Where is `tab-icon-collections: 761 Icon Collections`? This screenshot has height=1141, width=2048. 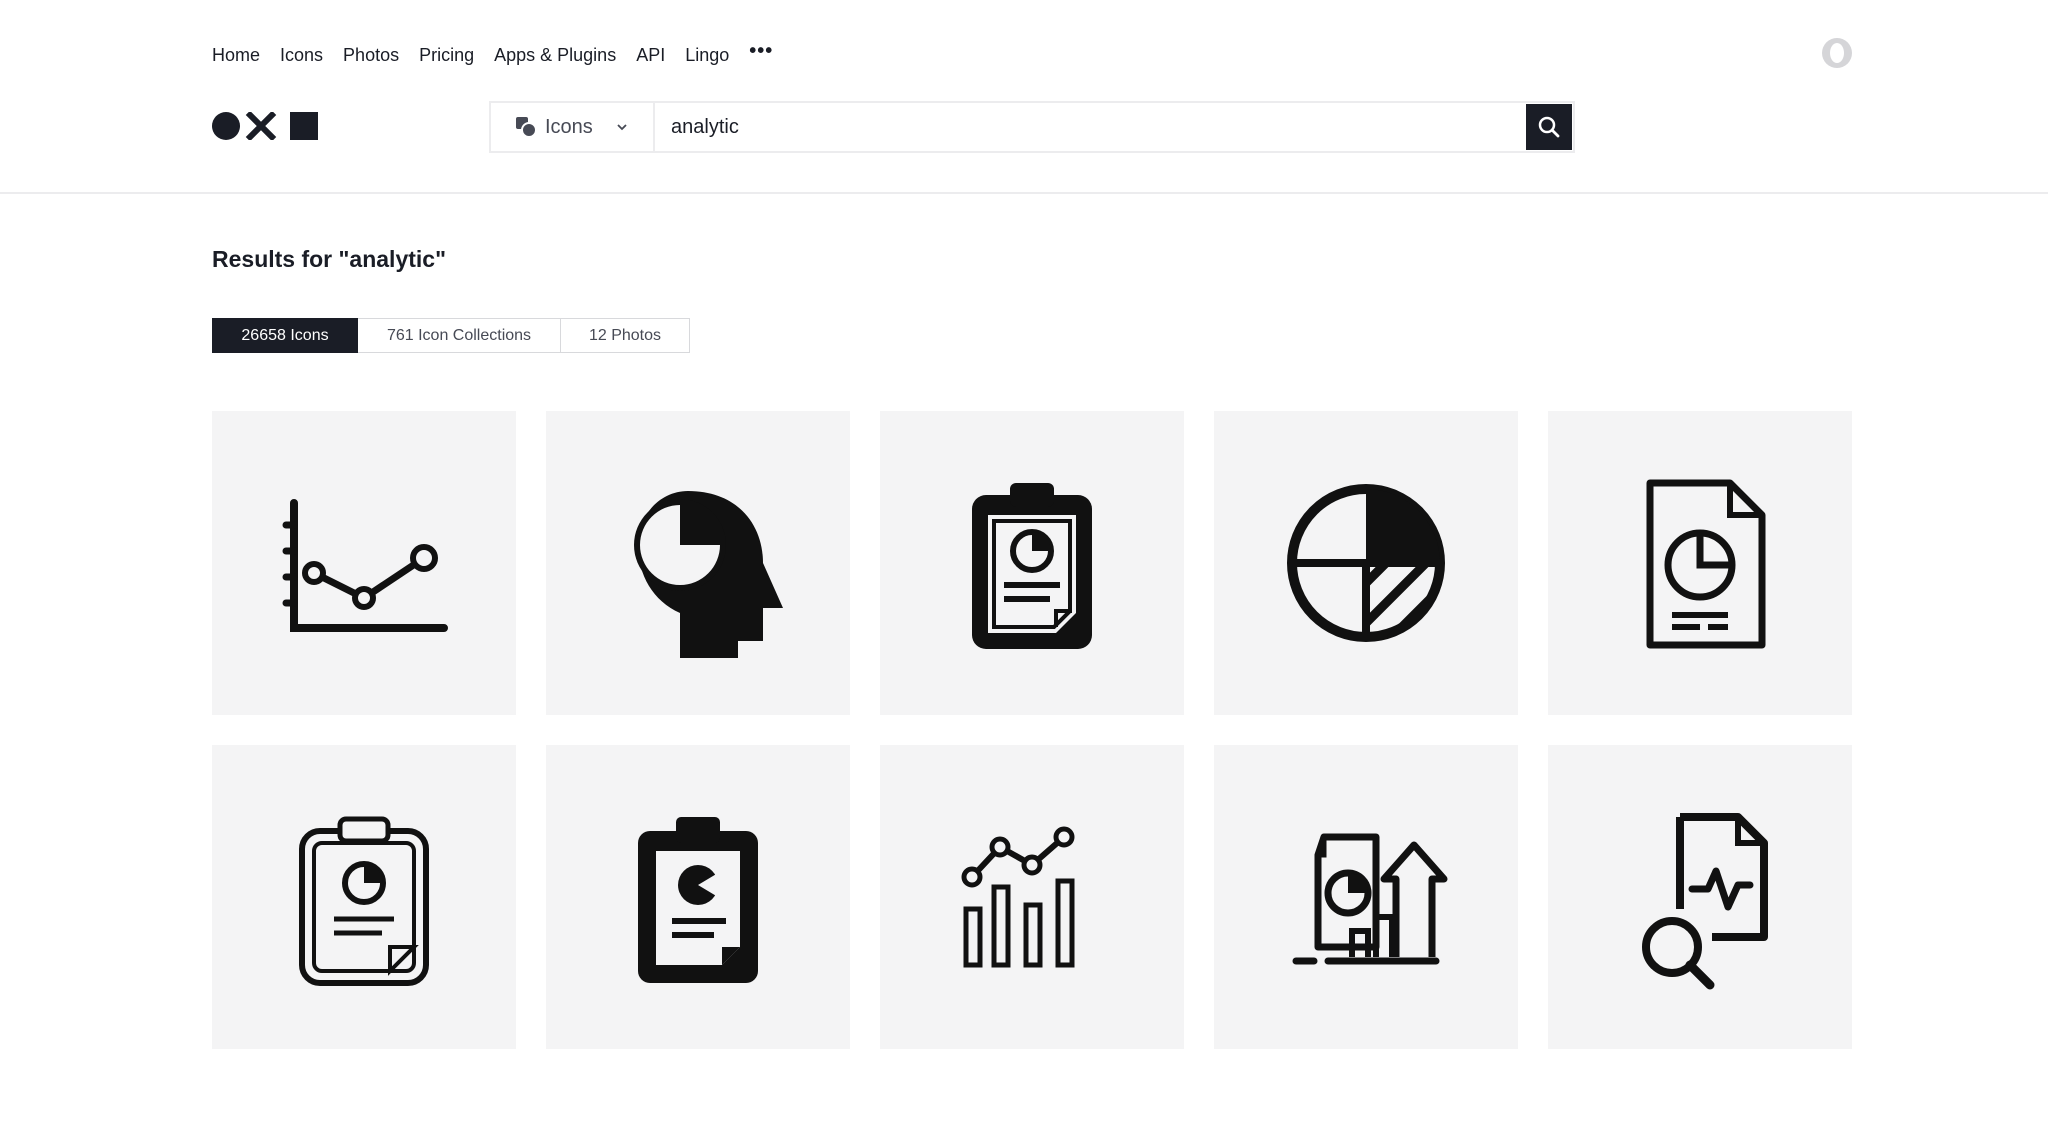 tab-icon-collections: 761 Icon Collections is located at coordinates (459, 335).